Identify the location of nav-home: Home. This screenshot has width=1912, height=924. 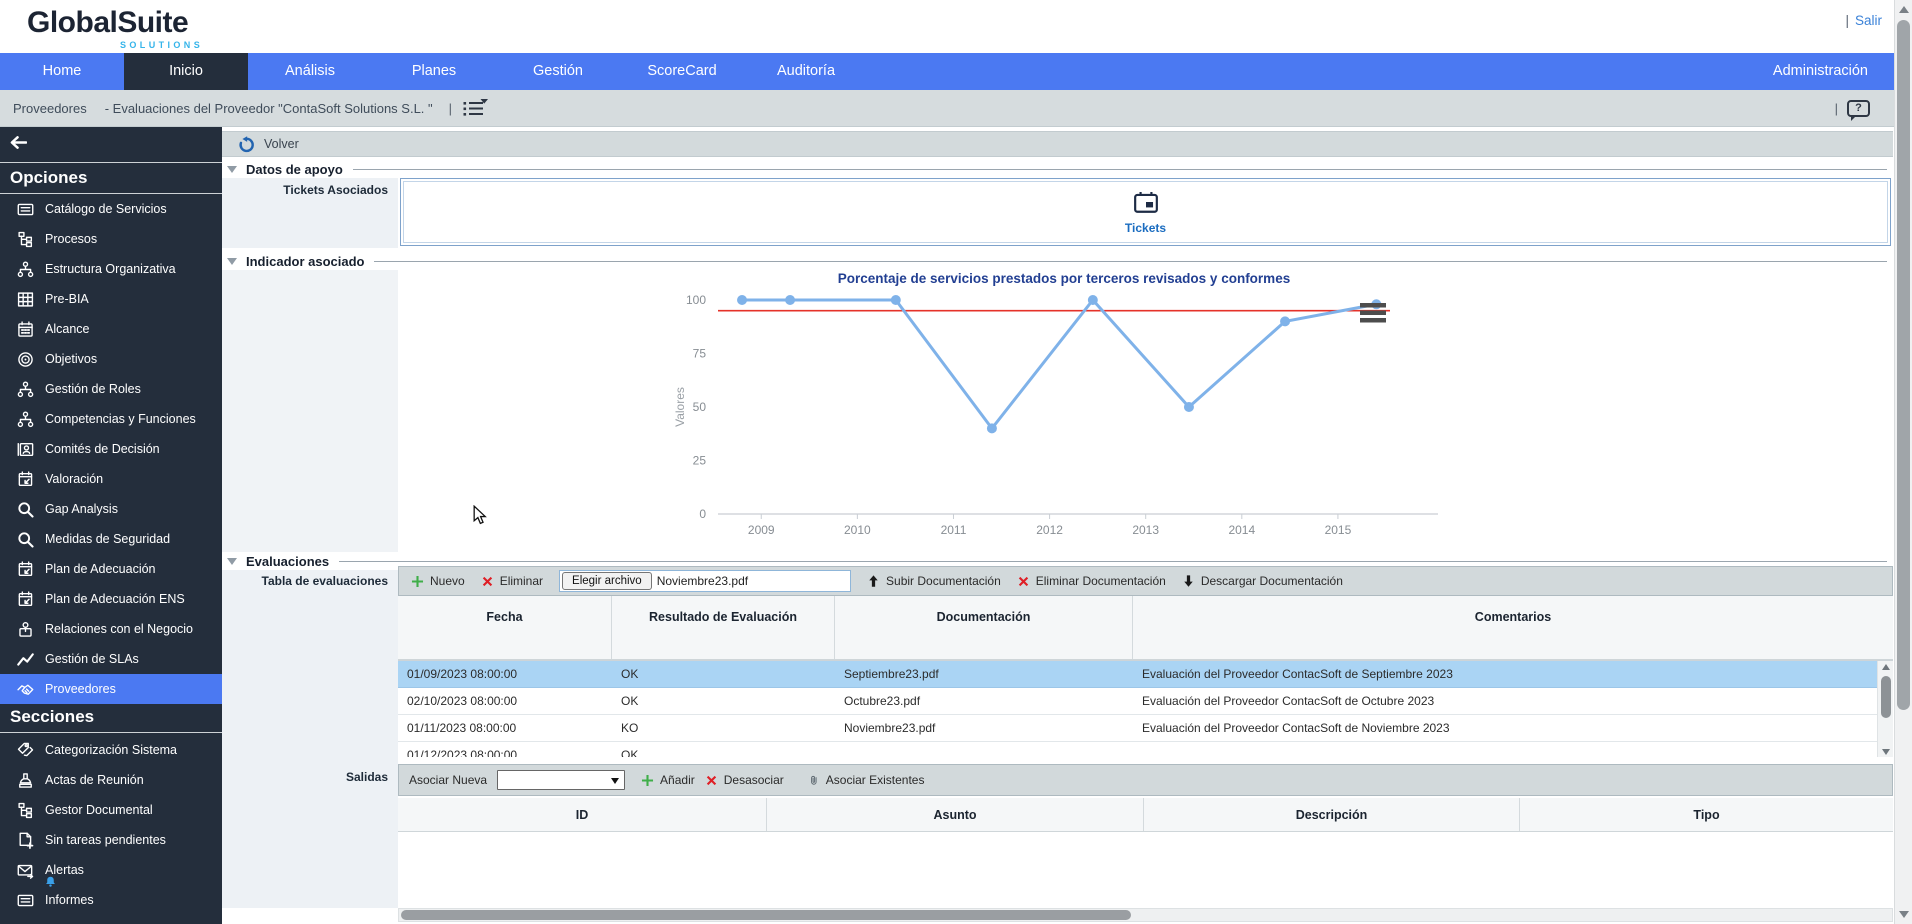
(62, 71).